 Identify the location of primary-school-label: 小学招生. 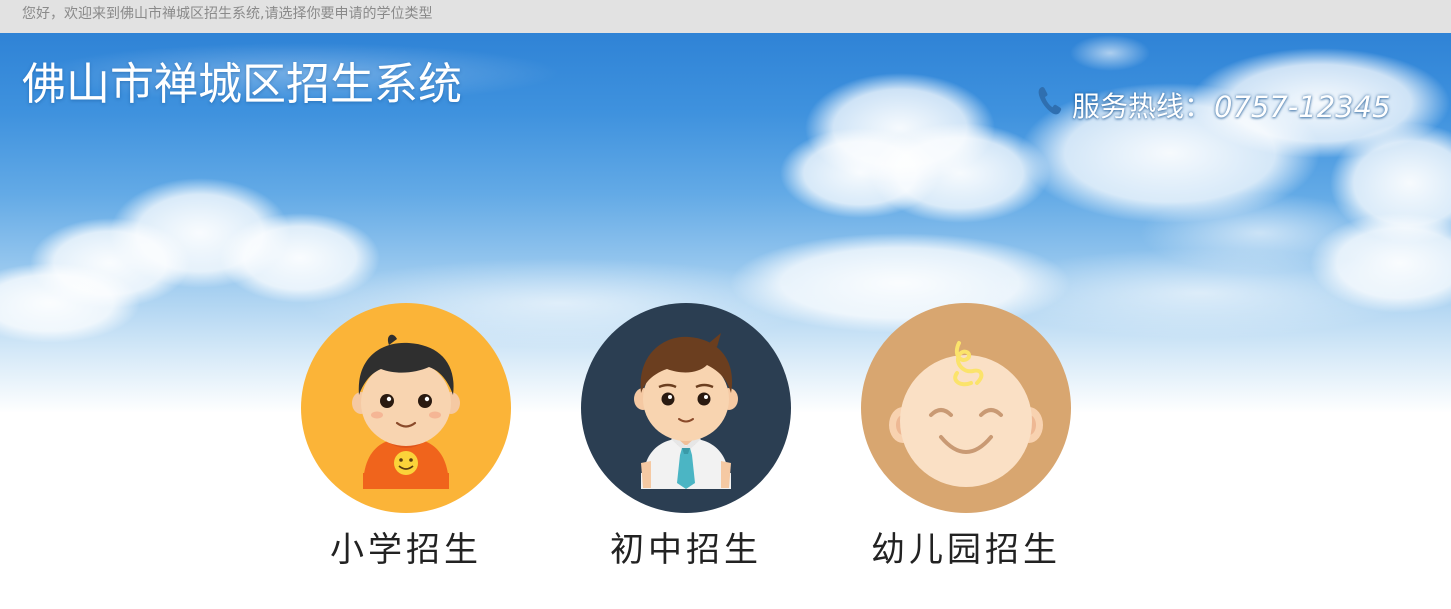
(406, 550).